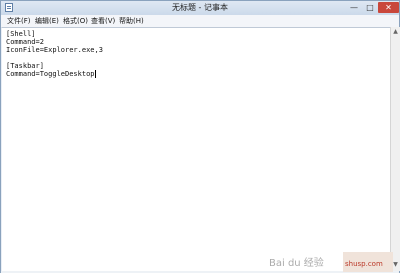  What do you see at coordinates (354, 7) in the screenshot?
I see `minimize-button: —` at bounding box center [354, 7].